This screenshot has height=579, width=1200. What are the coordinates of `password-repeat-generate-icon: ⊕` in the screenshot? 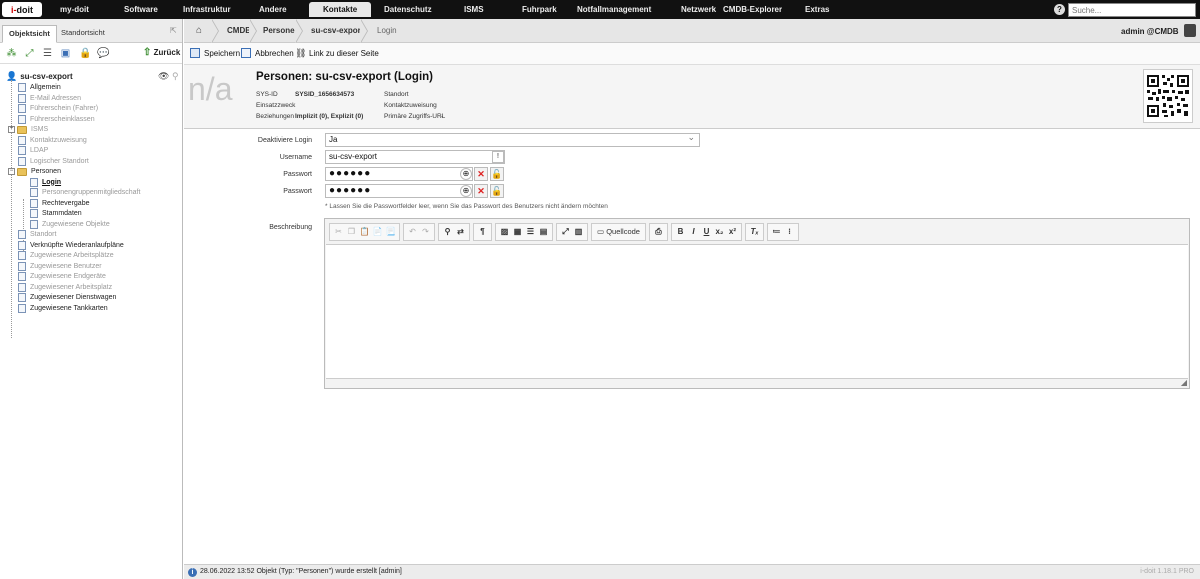 It's located at (466, 191).